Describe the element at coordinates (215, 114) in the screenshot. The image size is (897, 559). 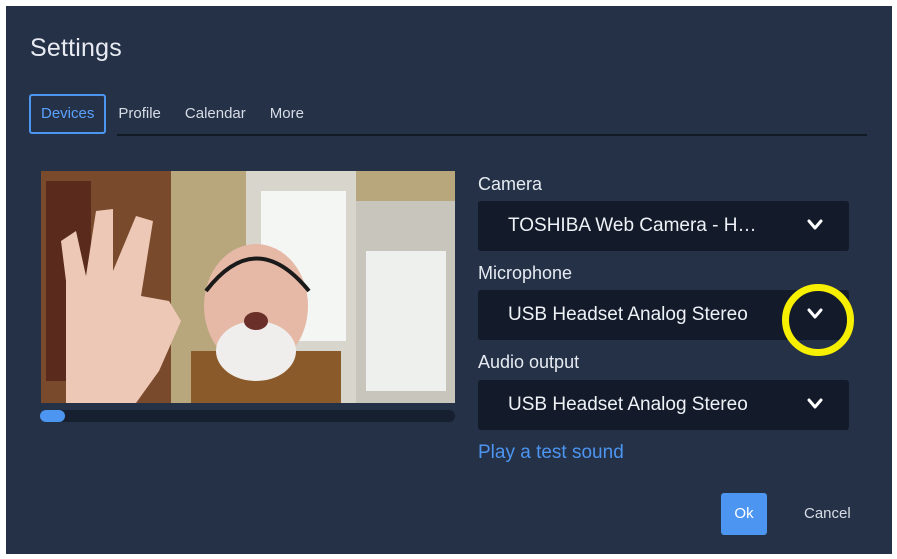
I see `tab-calendar: Calendar` at that location.